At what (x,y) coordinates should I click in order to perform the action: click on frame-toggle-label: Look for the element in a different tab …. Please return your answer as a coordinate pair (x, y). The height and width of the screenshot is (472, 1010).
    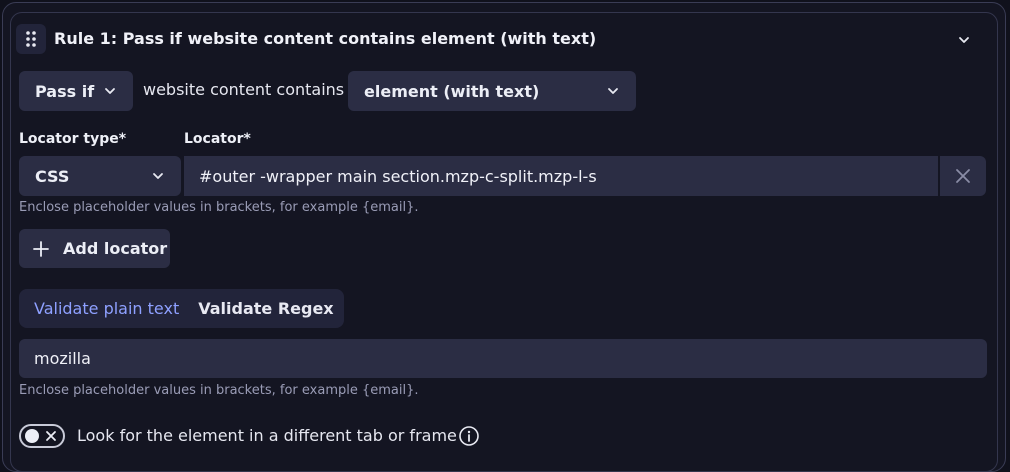
    Looking at the image, I should click on (267, 435).